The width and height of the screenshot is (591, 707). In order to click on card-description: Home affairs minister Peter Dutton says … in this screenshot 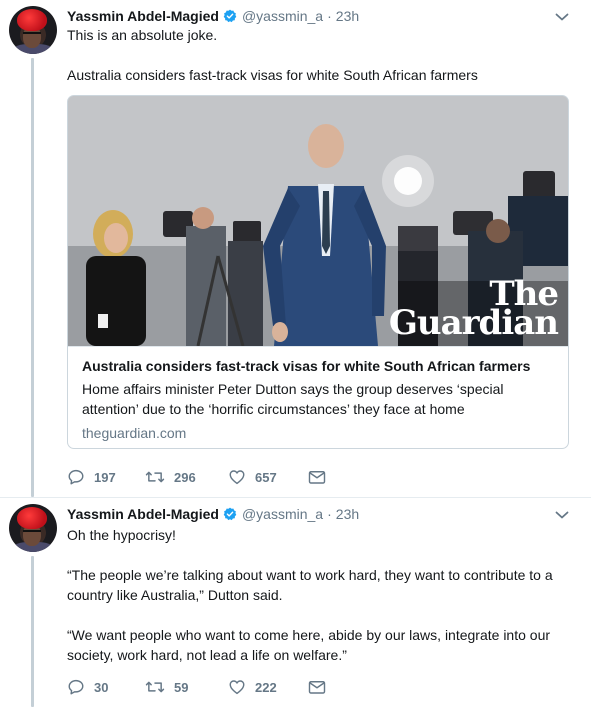, I will do `click(293, 399)`.